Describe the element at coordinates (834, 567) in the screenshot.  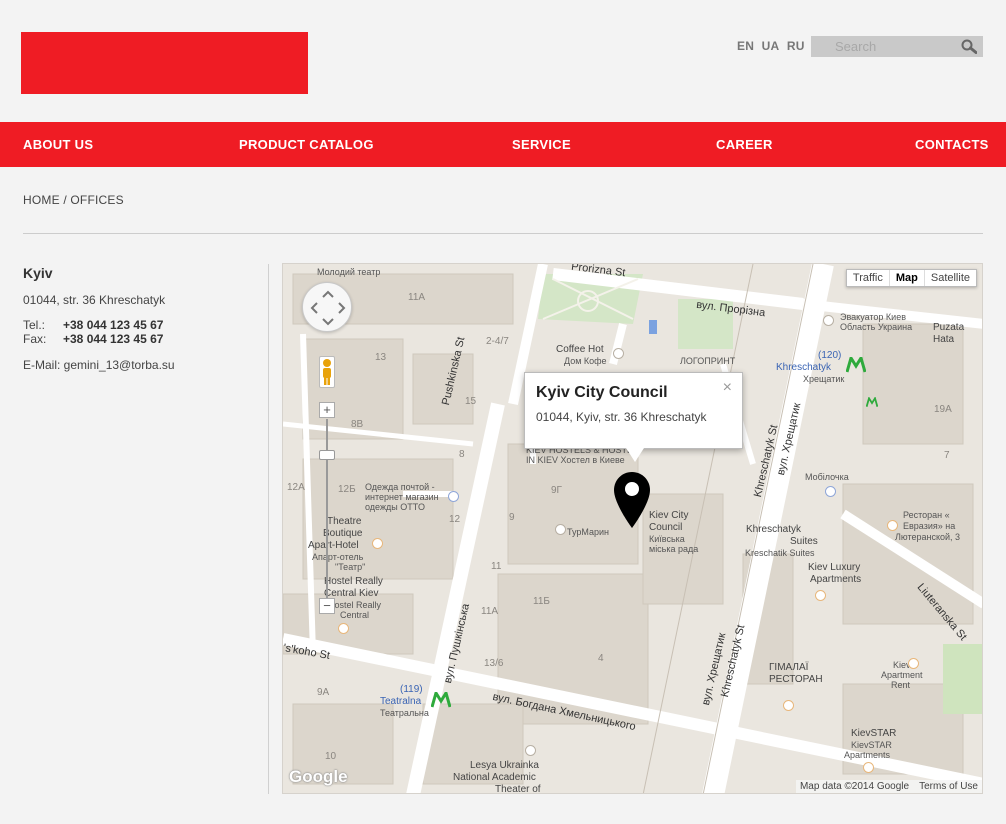
I see `map-label: Kiev Luxury` at that location.